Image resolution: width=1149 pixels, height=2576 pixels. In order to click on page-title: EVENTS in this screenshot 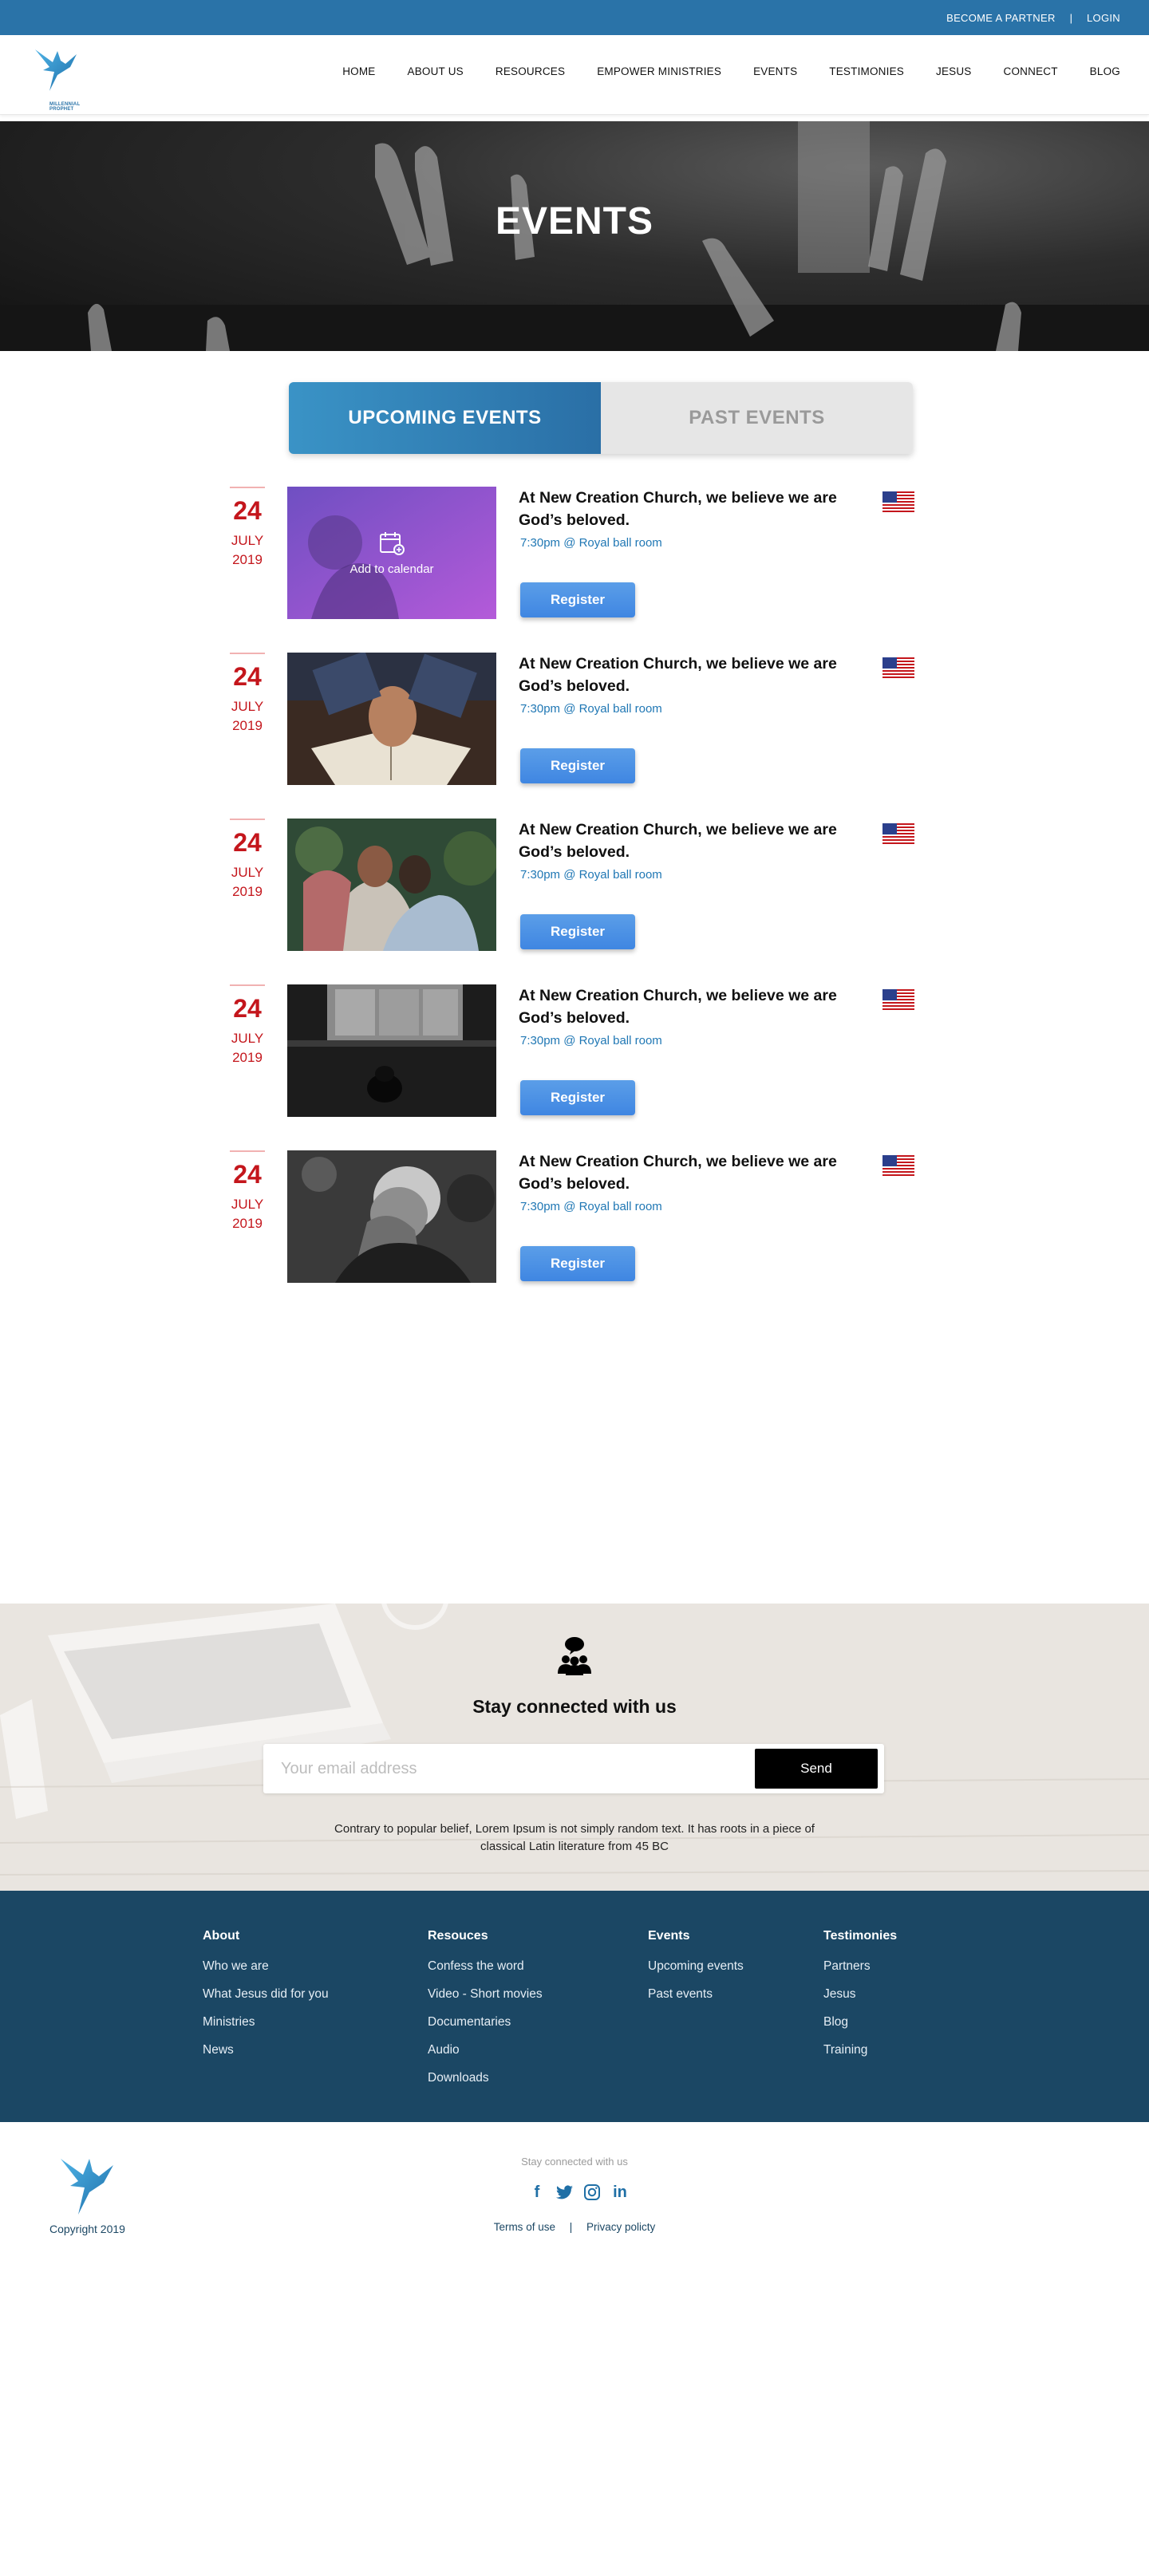, I will do `click(574, 221)`.